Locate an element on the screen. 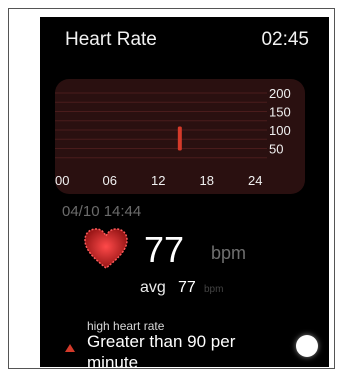 The height and width of the screenshot is (377, 344). heart-icon is located at coordinates (106, 251).